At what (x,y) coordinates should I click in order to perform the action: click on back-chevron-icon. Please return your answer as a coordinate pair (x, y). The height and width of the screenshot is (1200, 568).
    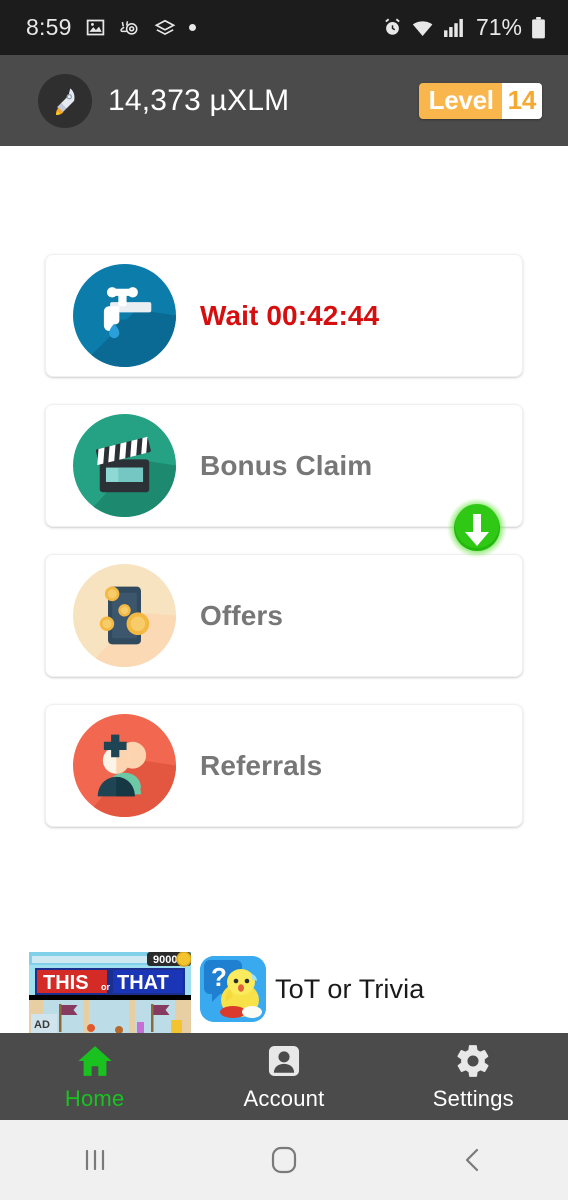
    Looking at the image, I should click on (472, 1160).